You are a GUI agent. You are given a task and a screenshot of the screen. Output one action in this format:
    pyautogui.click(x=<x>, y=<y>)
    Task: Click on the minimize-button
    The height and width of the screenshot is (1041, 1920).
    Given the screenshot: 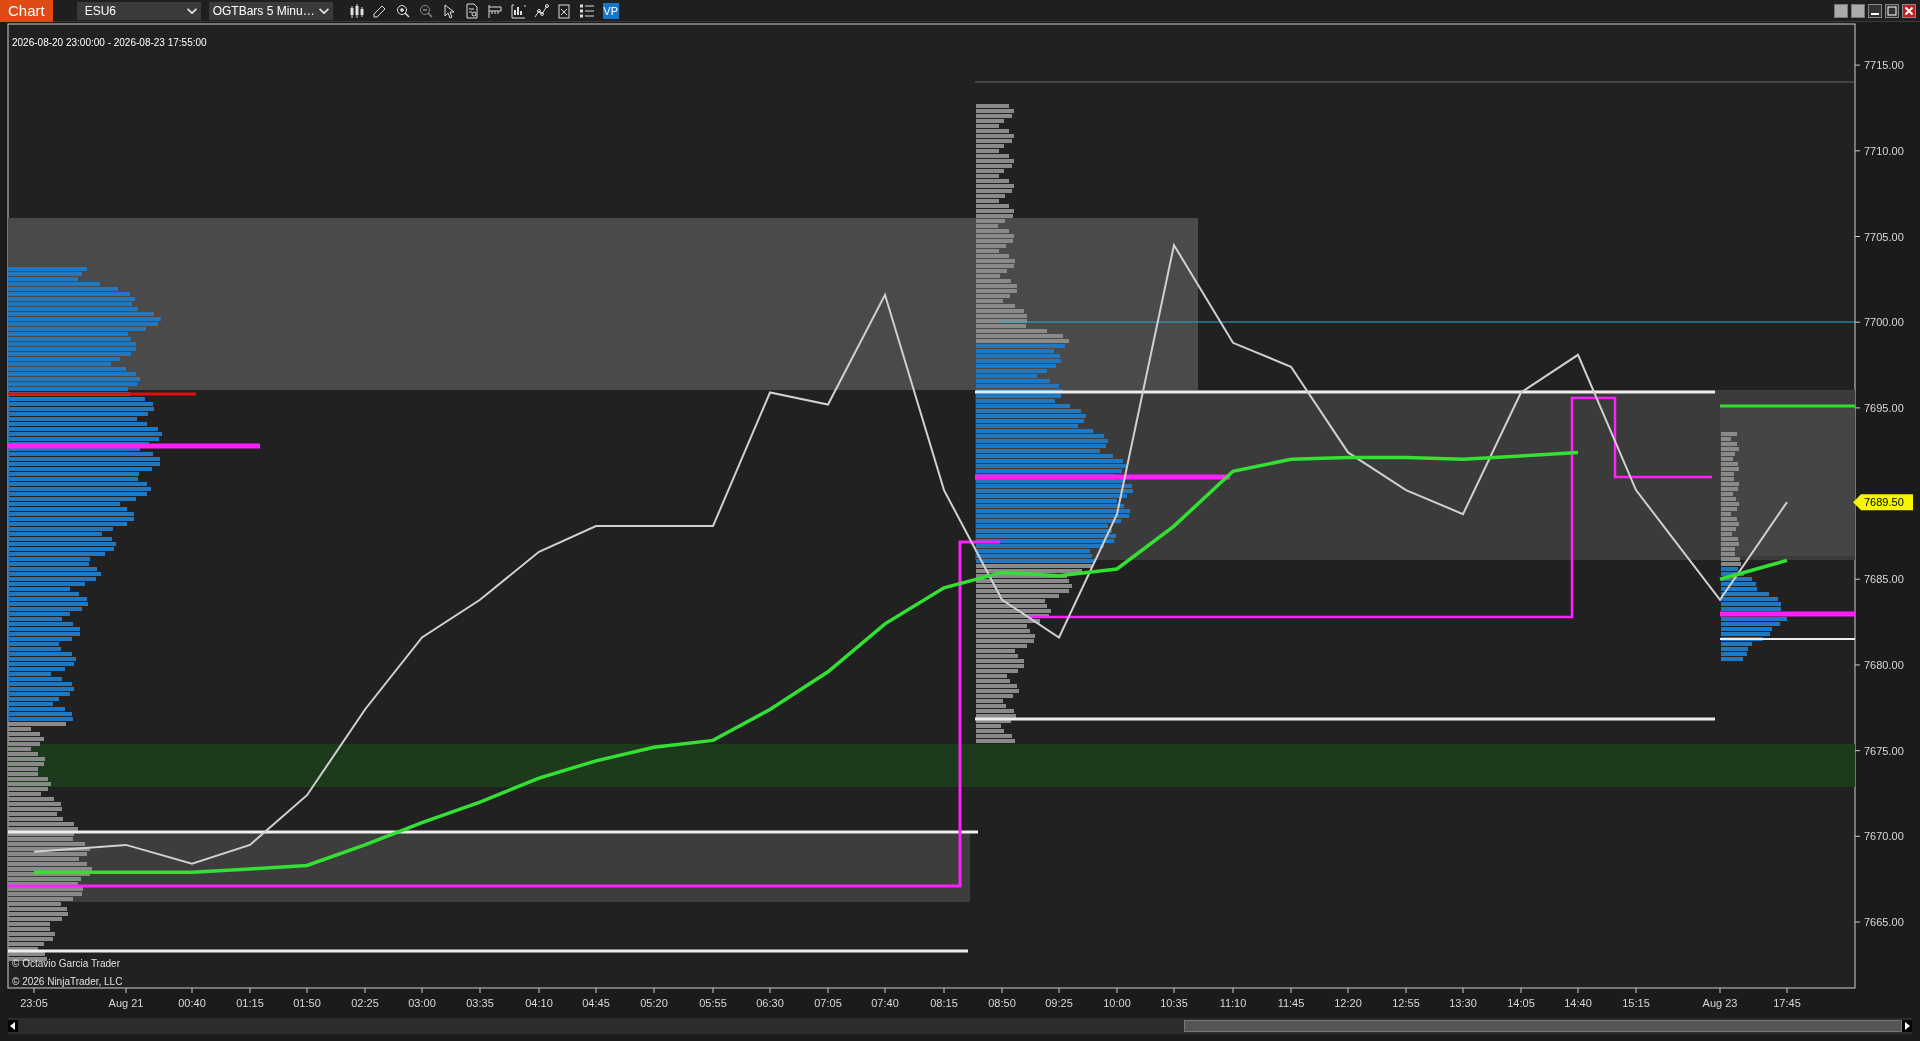 What is the action you would take?
    pyautogui.click(x=1875, y=10)
    